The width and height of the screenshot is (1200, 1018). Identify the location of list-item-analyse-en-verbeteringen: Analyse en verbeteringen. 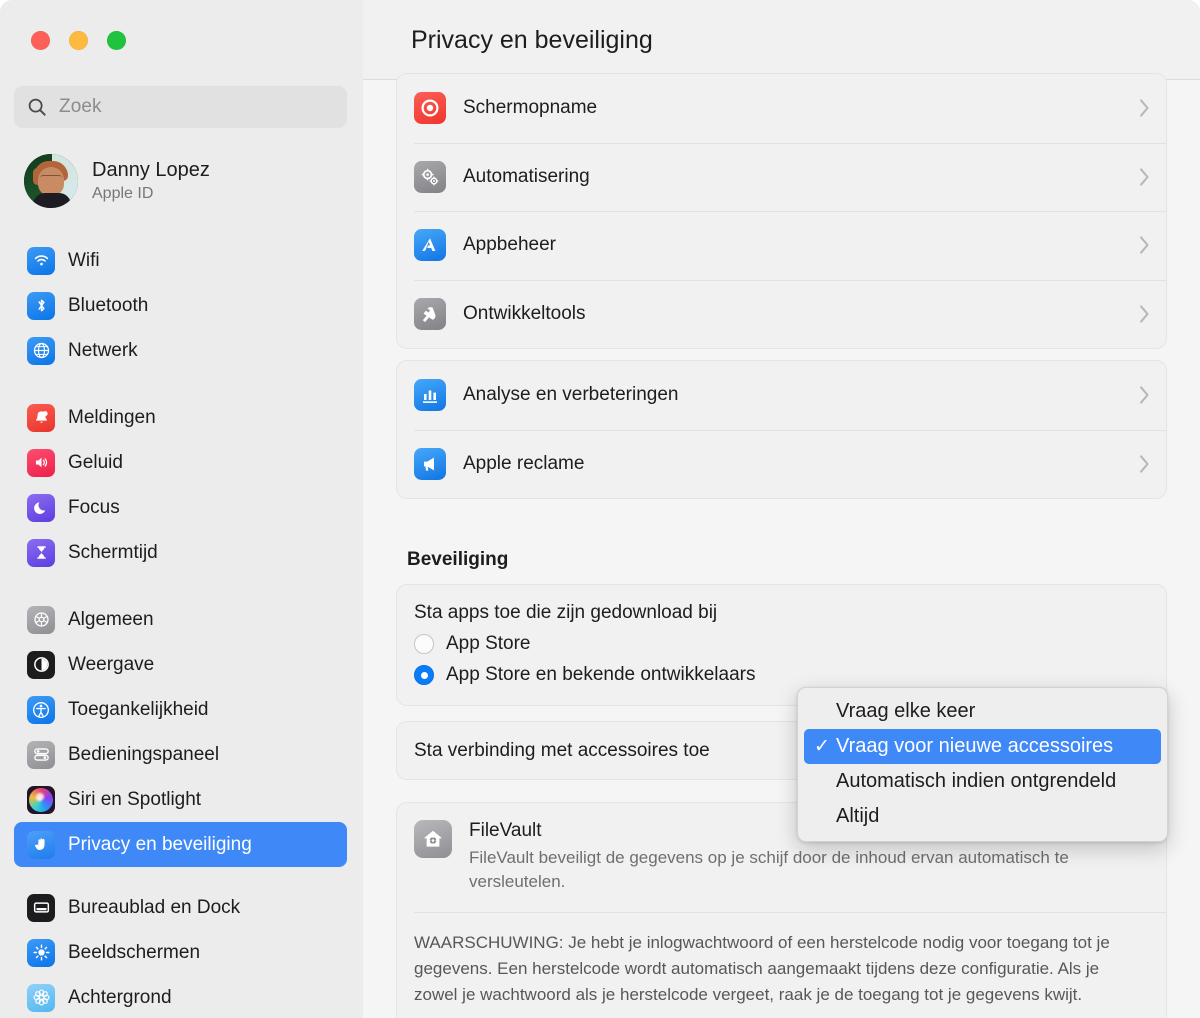
(781, 395).